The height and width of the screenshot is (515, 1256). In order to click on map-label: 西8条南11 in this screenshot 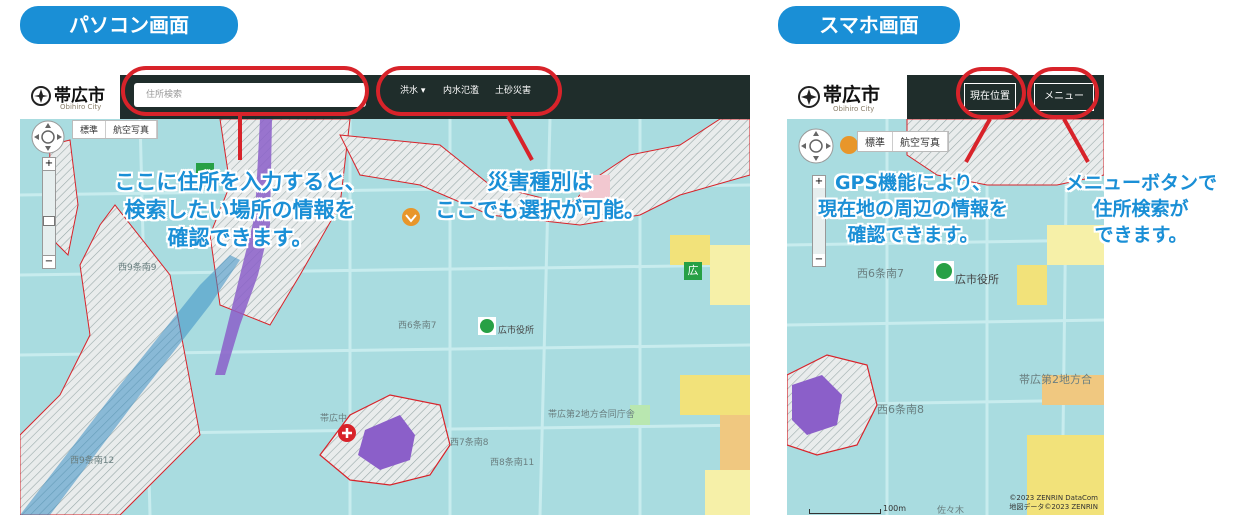, I will do `click(512, 463)`.